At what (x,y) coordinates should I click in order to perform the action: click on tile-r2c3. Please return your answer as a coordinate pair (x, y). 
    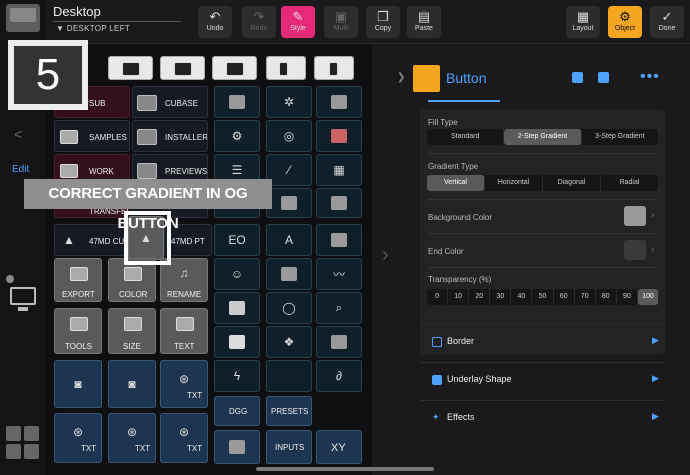
    Looking at the image, I should click on (339, 136).